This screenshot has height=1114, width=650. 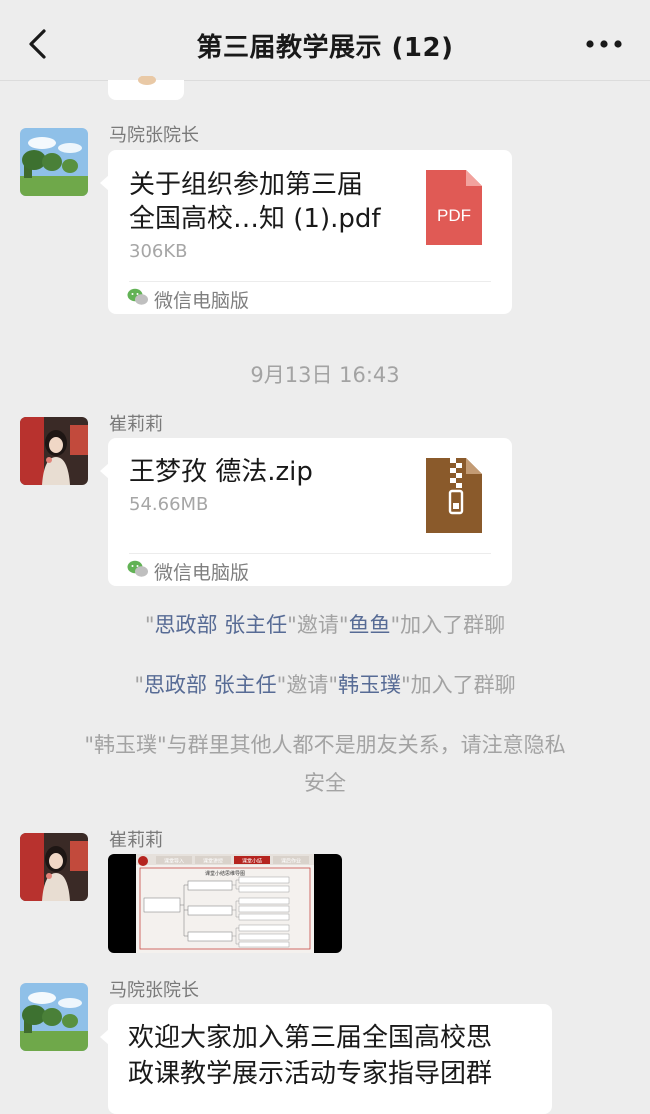 I want to click on system-message-privacy-line2: 安全, so click(x=325, y=783).